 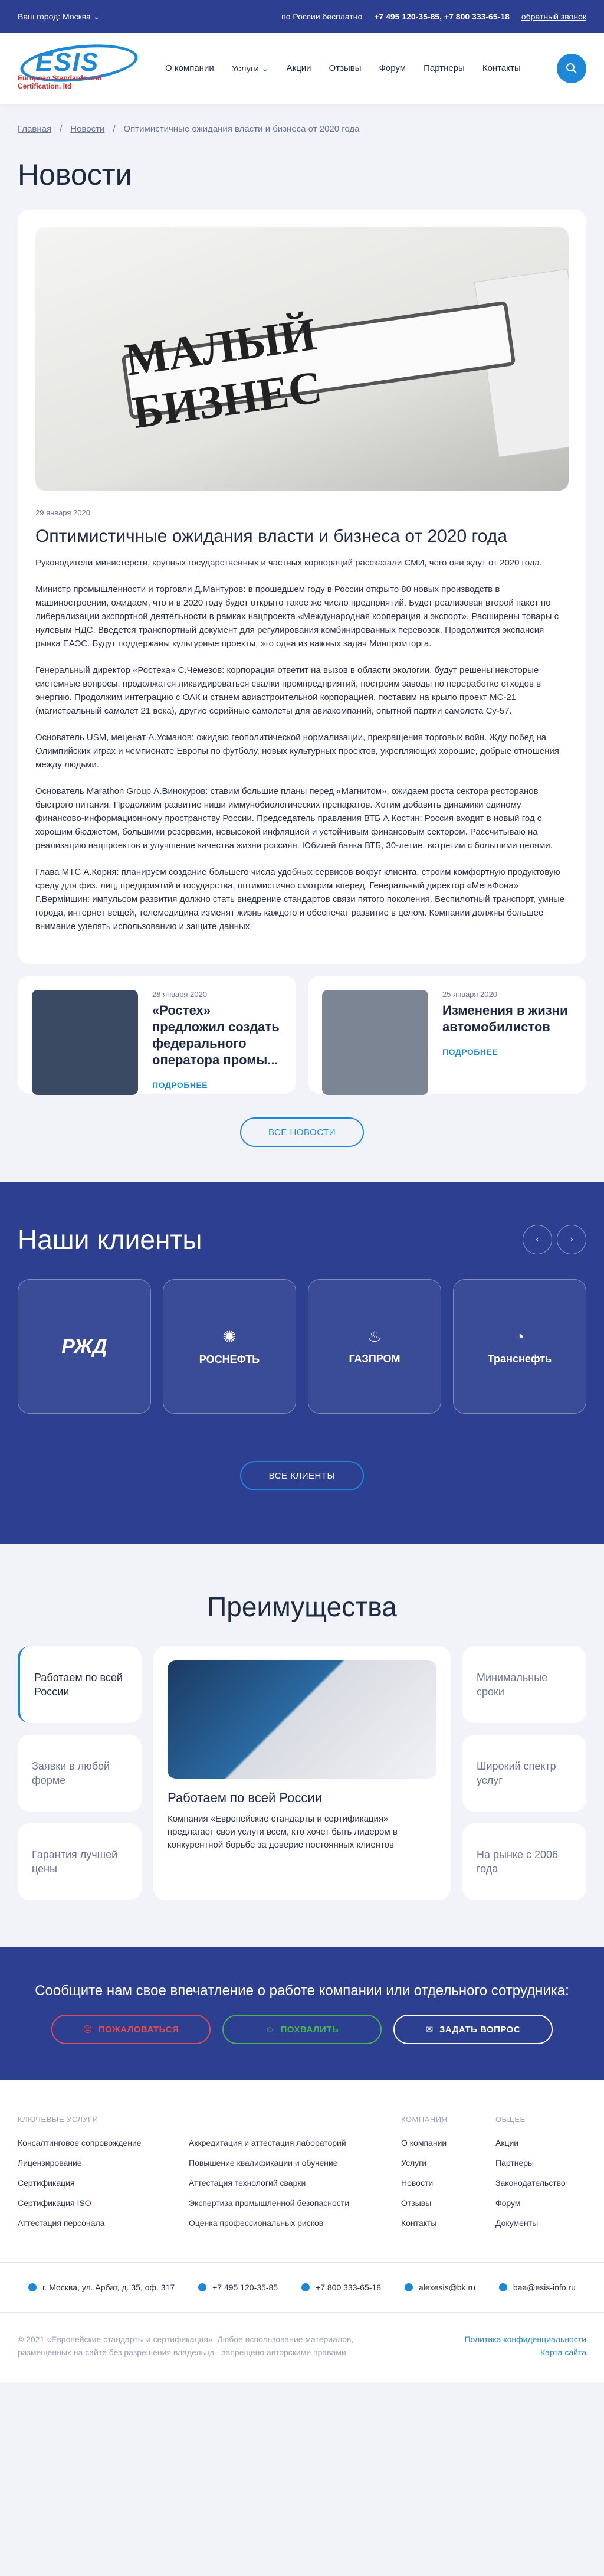 What do you see at coordinates (87, 129) in the screenshot?
I see `breadcrumb-news: Новости` at bounding box center [87, 129].